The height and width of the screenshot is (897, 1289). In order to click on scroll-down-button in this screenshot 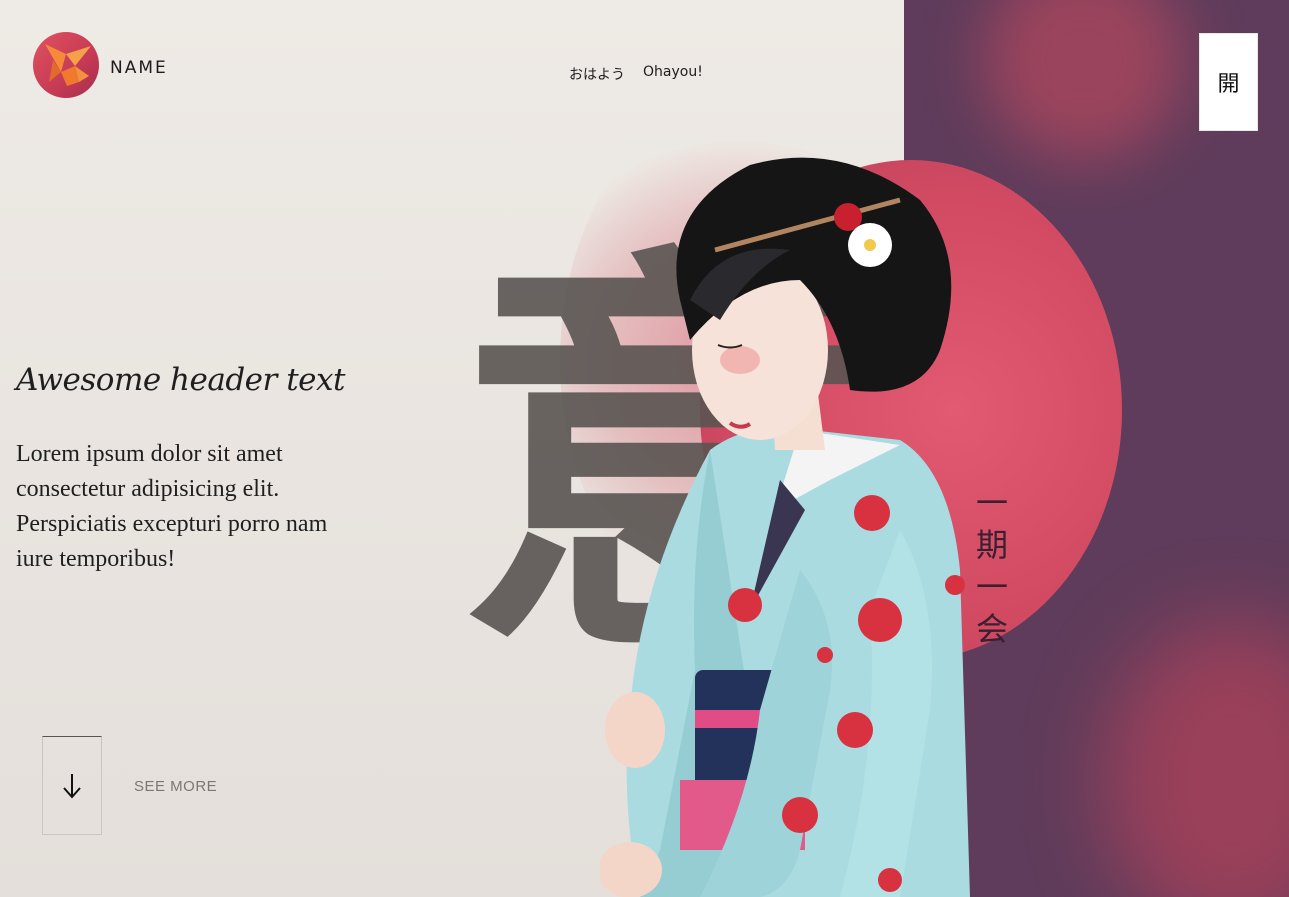, I will do `click(72, 785)`.